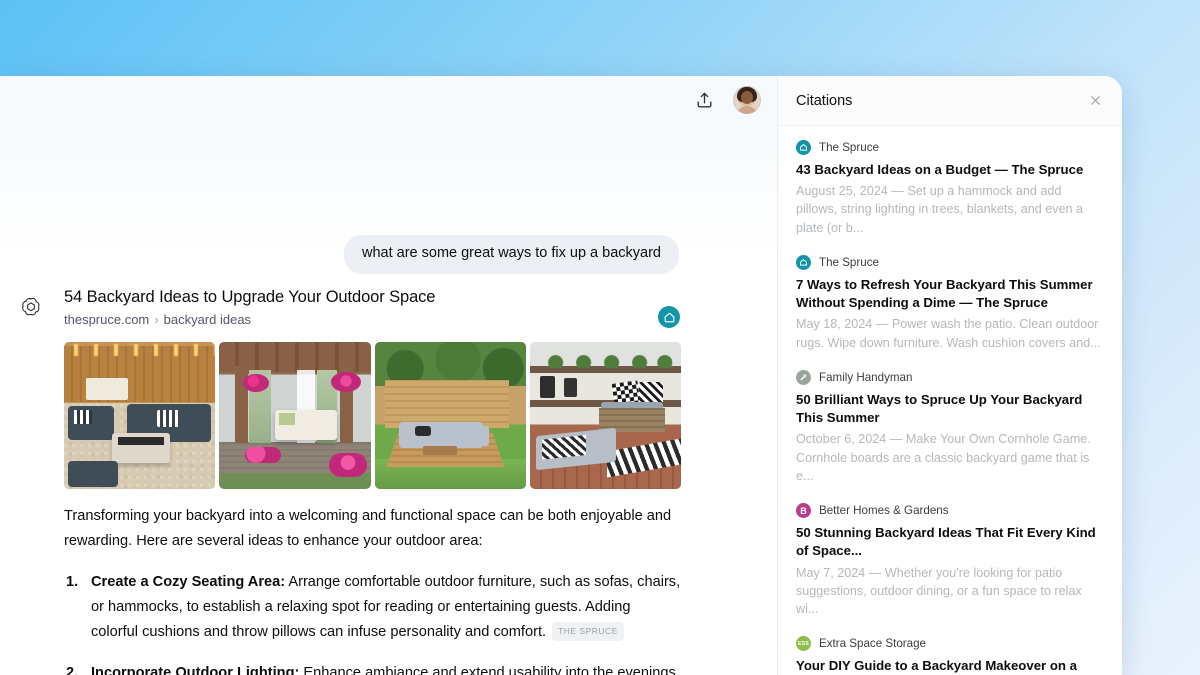 This screenshot has width=1200, height=675. I want to click on thumb-coffee-table, so click(439, 450).